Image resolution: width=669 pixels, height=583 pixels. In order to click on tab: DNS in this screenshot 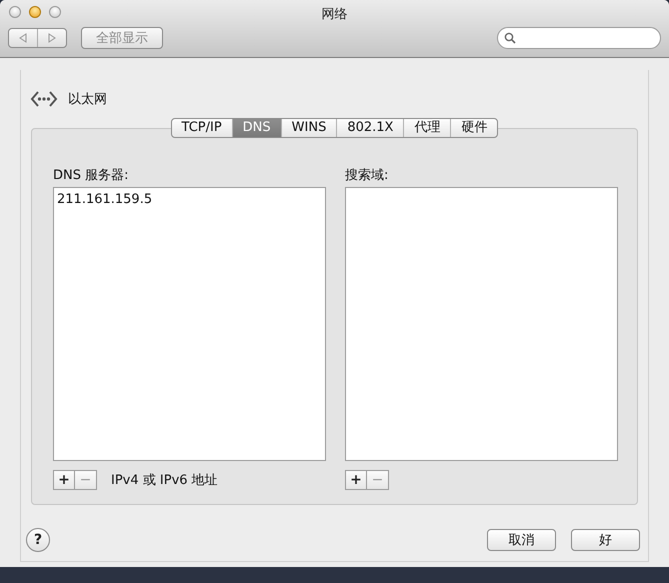, I will do `click(256, 128)`.